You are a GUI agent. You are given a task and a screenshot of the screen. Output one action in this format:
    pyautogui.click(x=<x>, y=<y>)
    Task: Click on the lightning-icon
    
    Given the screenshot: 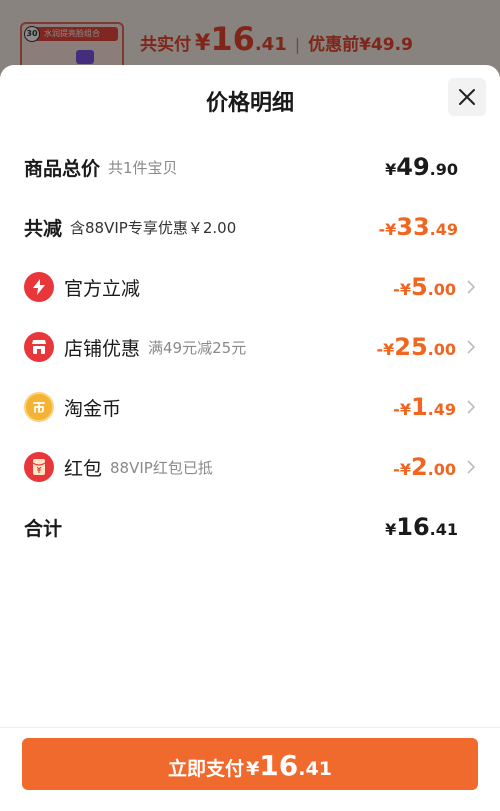 What is the action you would take?
    pyautogui.click(x=39, y=287)
    